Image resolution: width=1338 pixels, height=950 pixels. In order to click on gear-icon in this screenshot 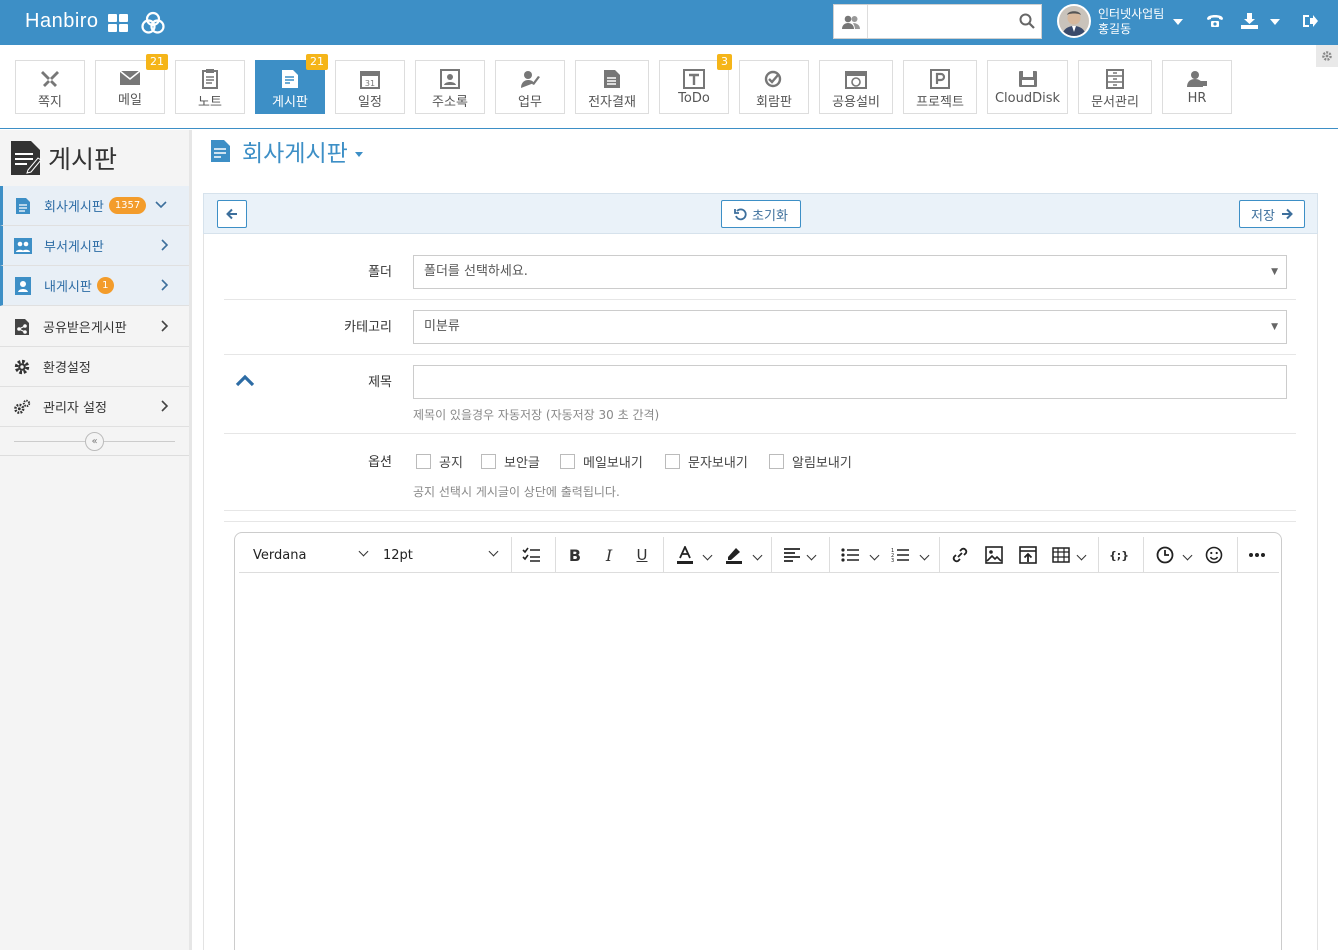, I will do `click(1327, 56)`.